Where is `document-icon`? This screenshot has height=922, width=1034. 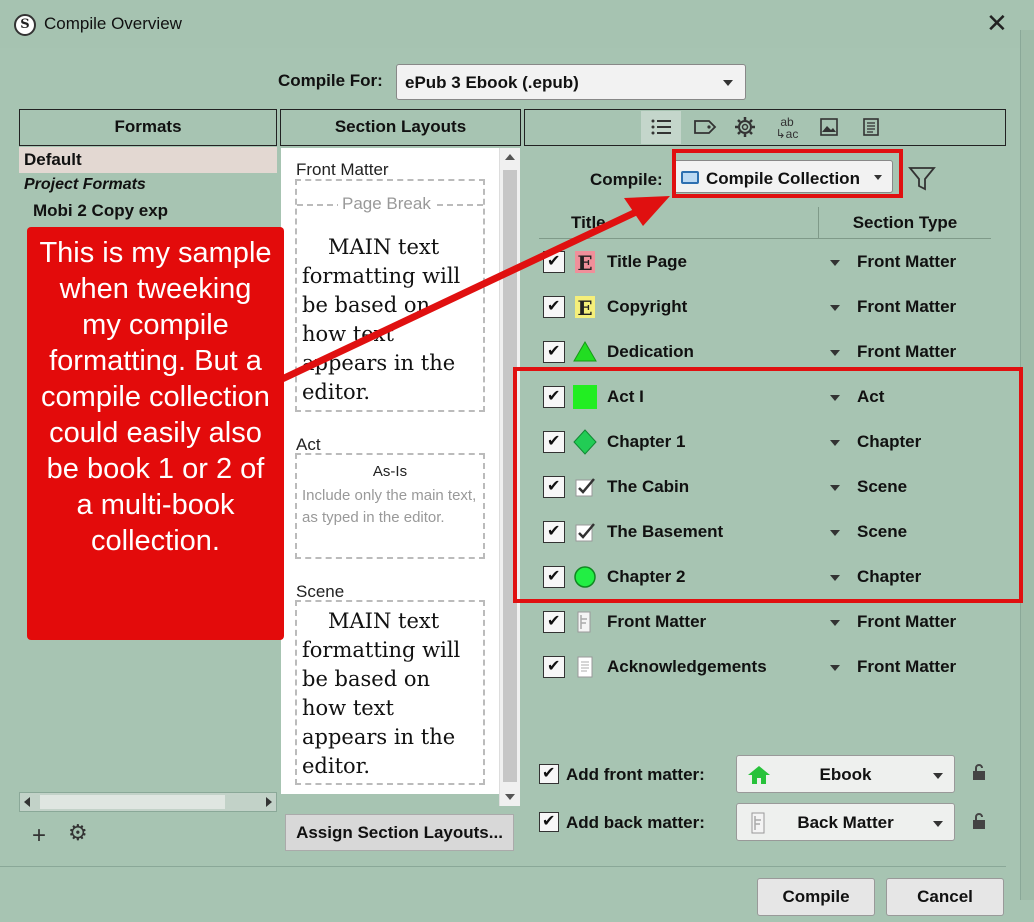
document-icon is located at coordinates (585, 667).